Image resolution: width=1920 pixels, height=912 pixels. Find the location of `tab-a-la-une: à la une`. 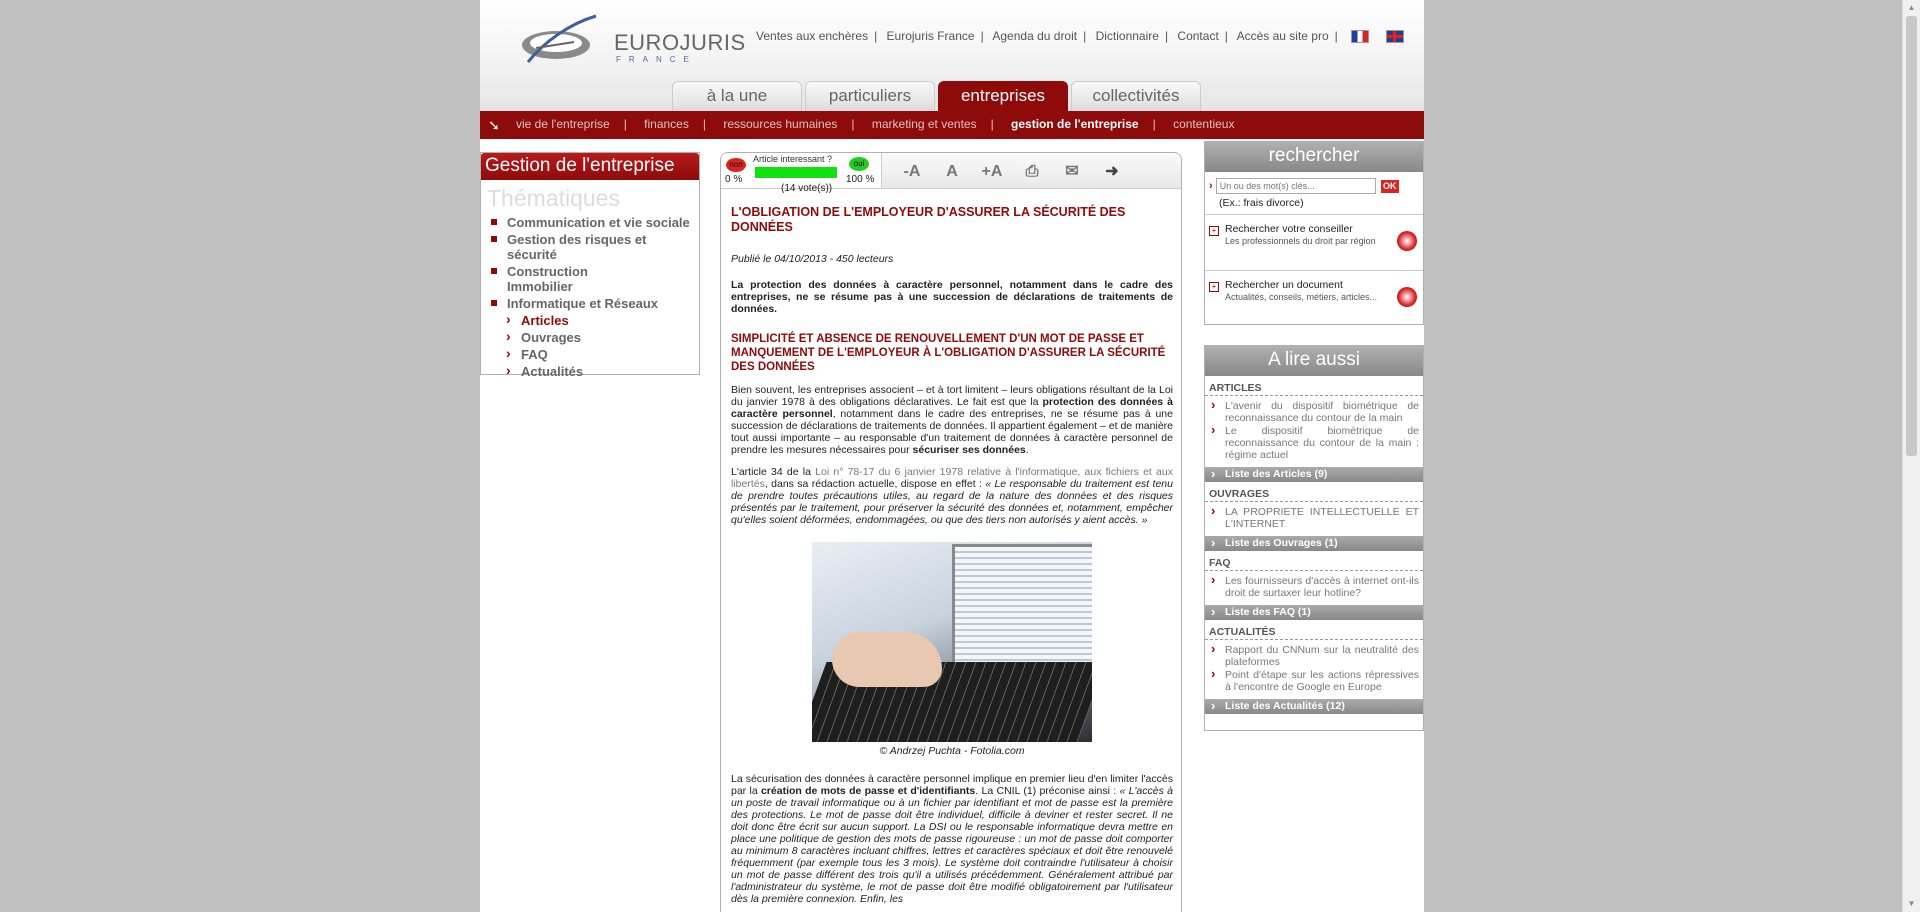

tab-a-la-une: à la une is located at coordinates (737, 96).